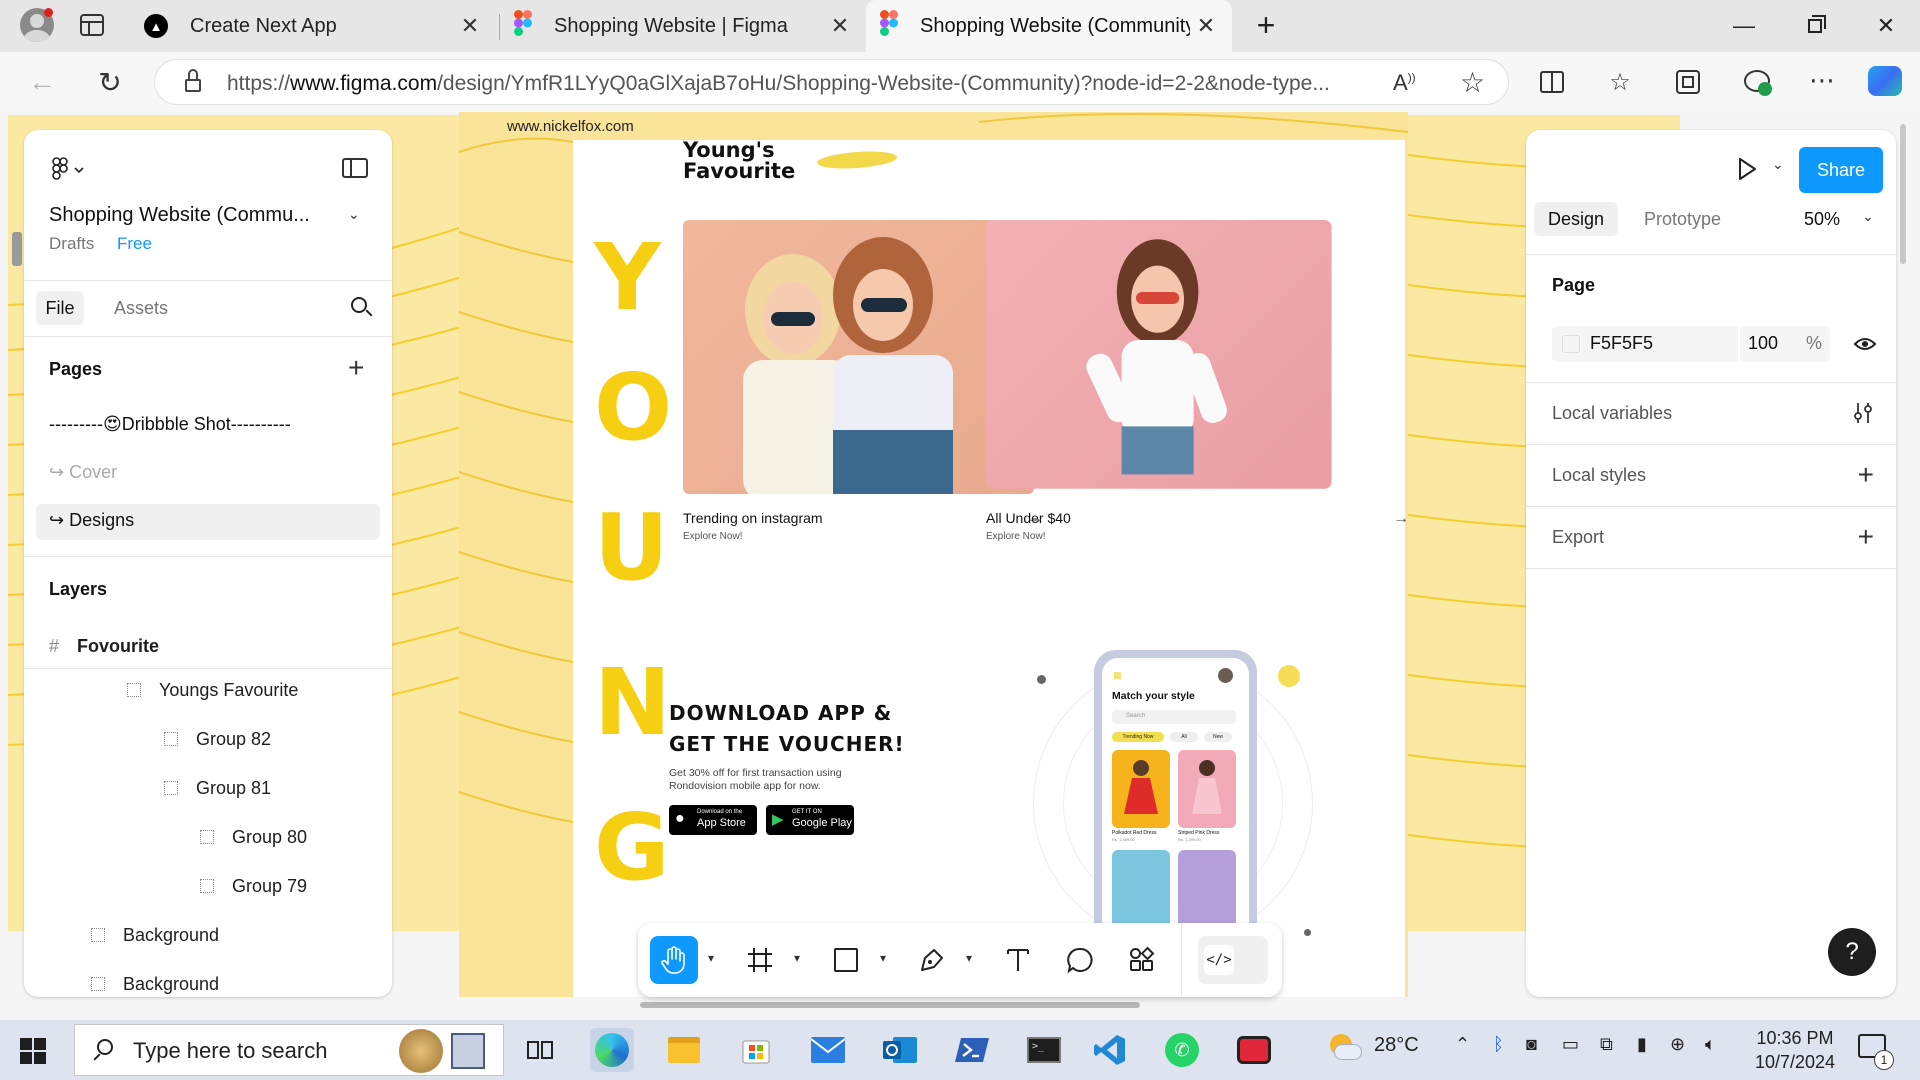 Image resolution: width=1920 pixels, height=1080 pixels. I want to click on weather-icon, so click(1344, 1048).